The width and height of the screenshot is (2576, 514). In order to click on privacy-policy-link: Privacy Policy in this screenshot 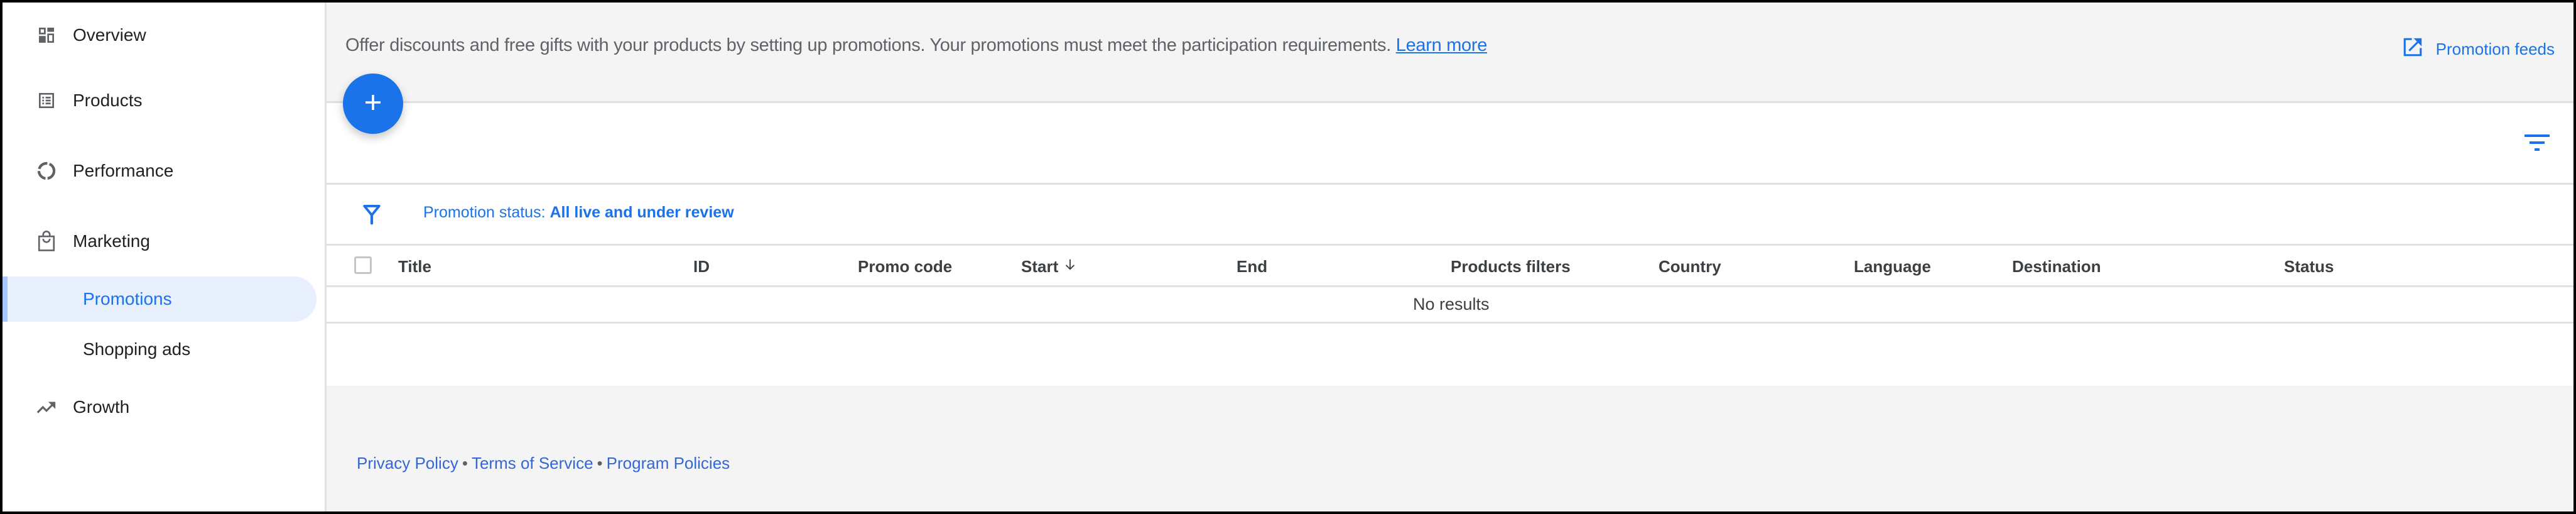, I will do `click(407, 463)`.